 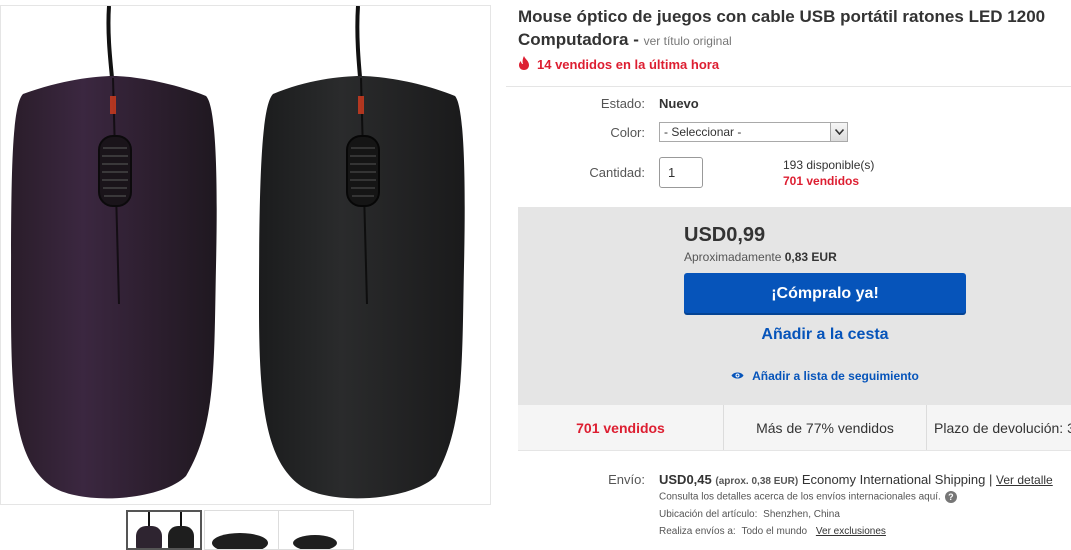 I want to click on approx-label: Aproximadamente, so click(x=733, y=257).